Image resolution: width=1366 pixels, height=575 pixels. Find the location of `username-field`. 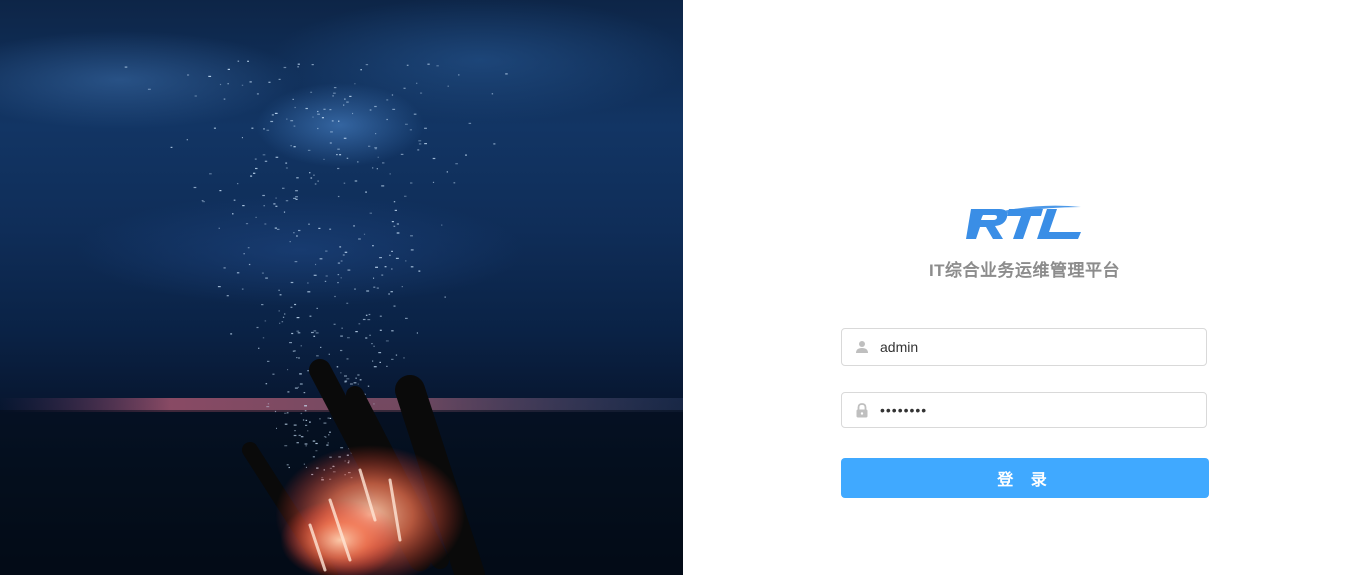

username-field is located at coordinates (1024, 347).